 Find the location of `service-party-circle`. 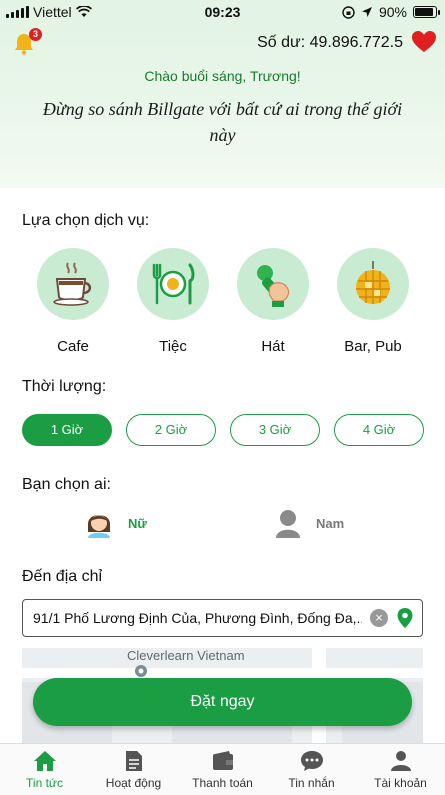

service-party-circle is located at coordinates (173, 284).